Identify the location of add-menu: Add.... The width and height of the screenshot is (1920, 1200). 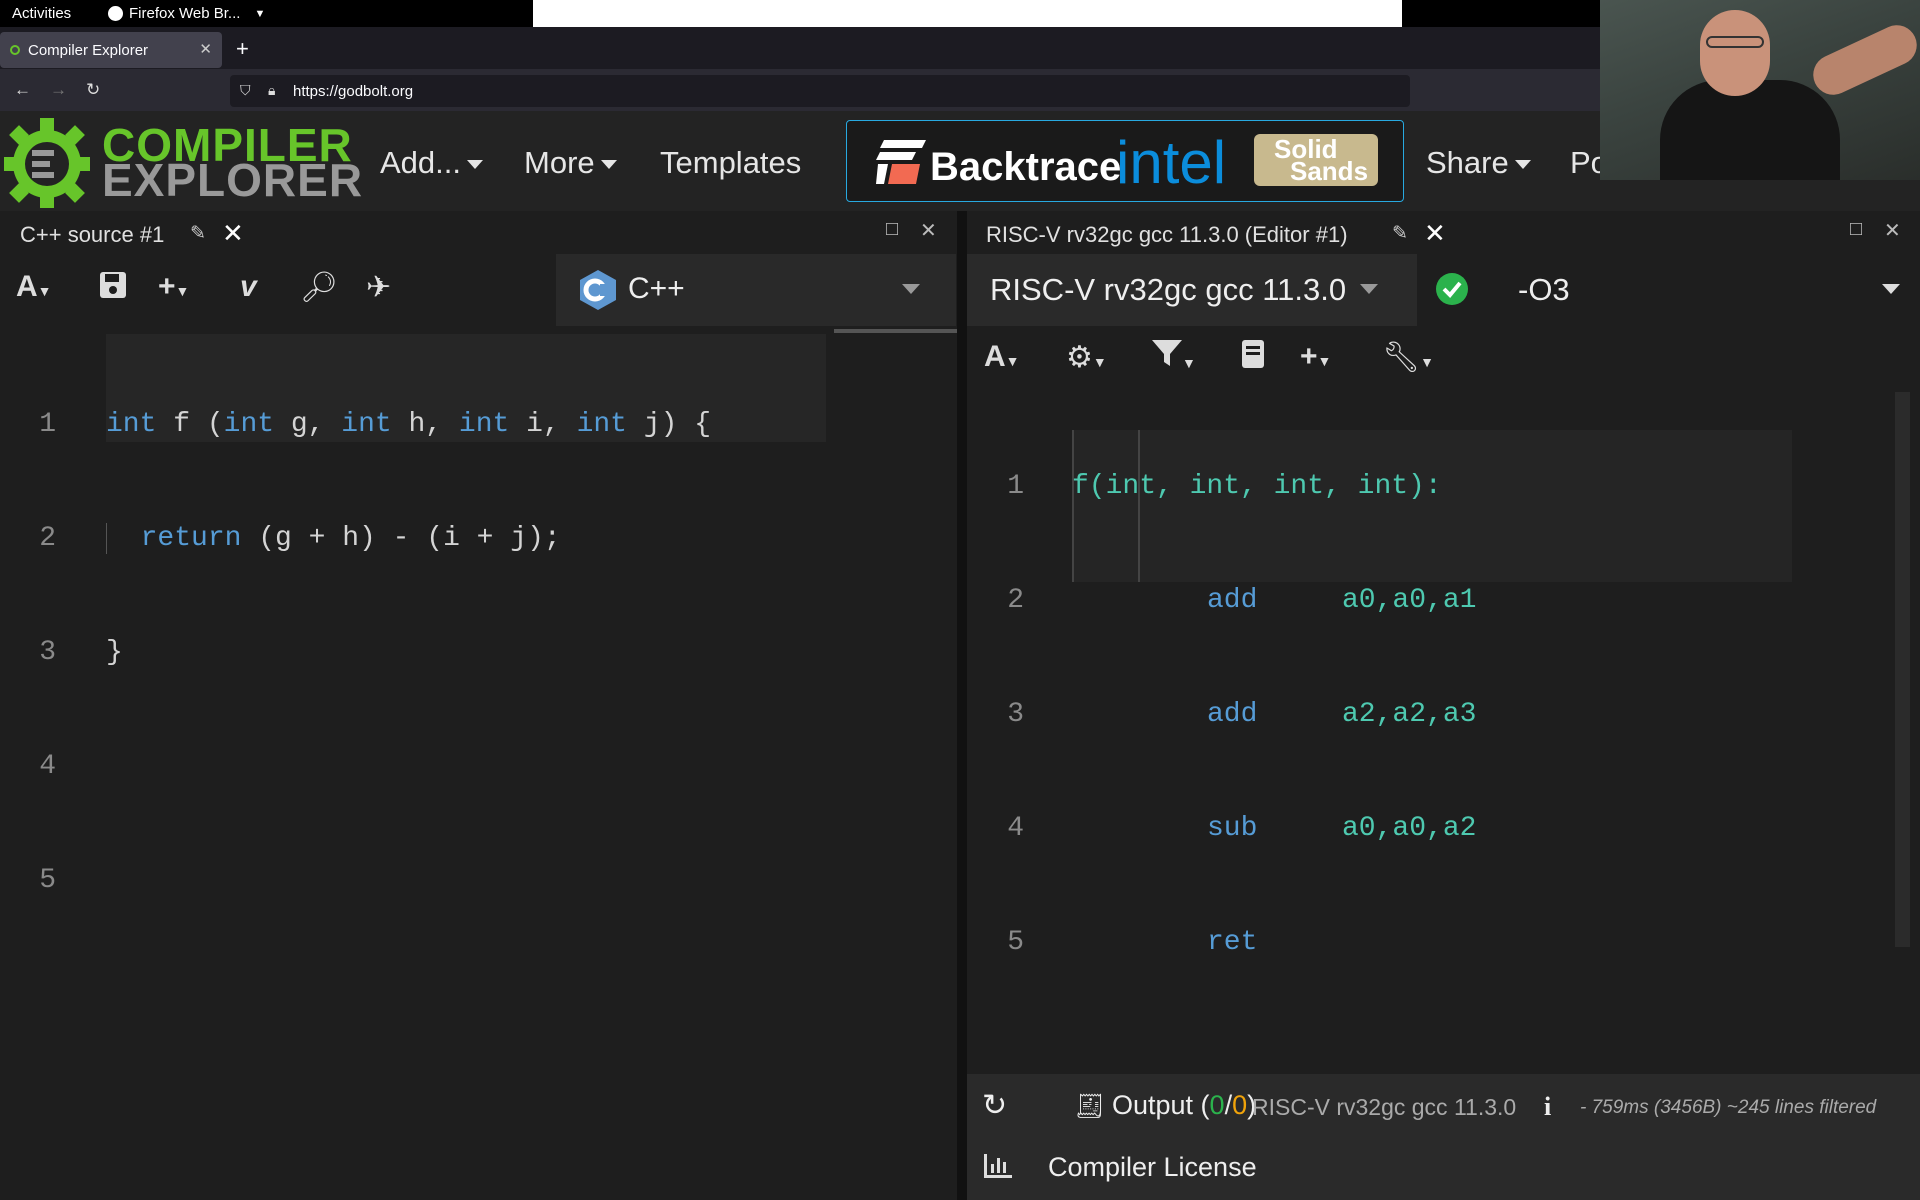
(431, 163).